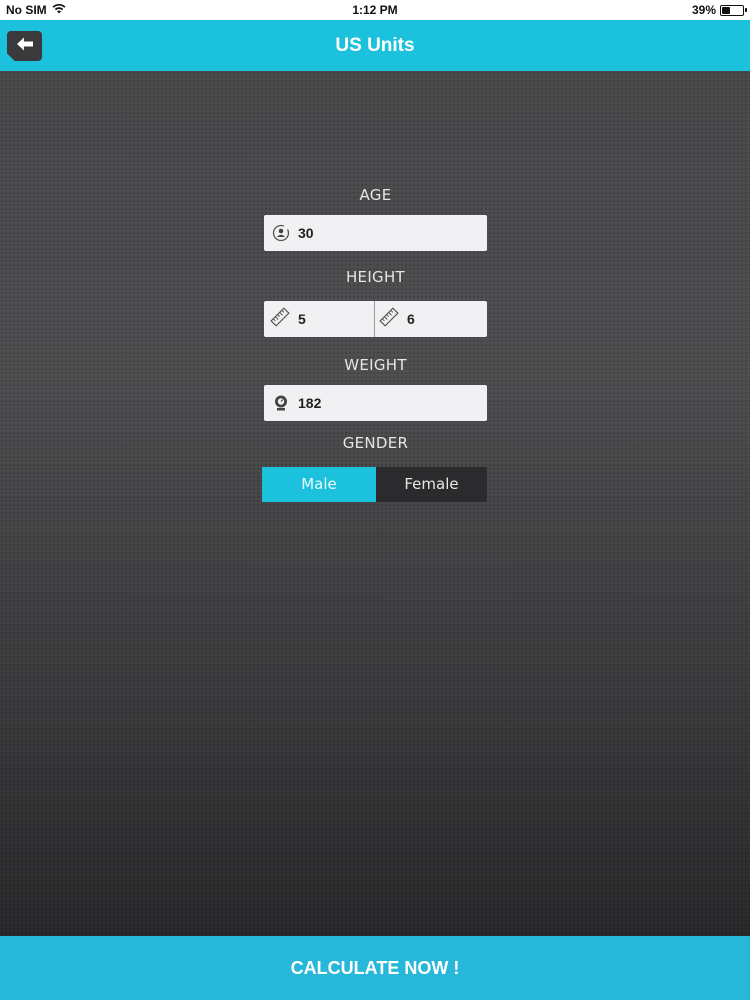 This screenshot has height=1000, width=750. Describe the element at coordinates (319, 319) in the screenshot. I see `height-feet-field: 5` at that location.